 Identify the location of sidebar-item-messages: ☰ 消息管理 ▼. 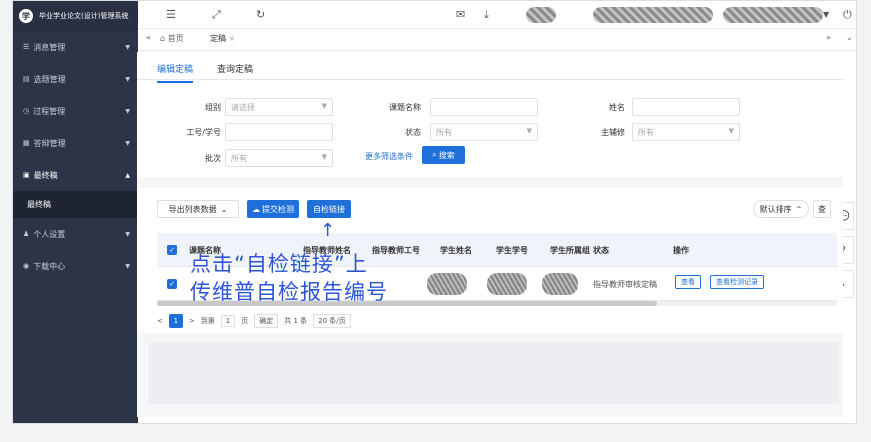
(75, 47).